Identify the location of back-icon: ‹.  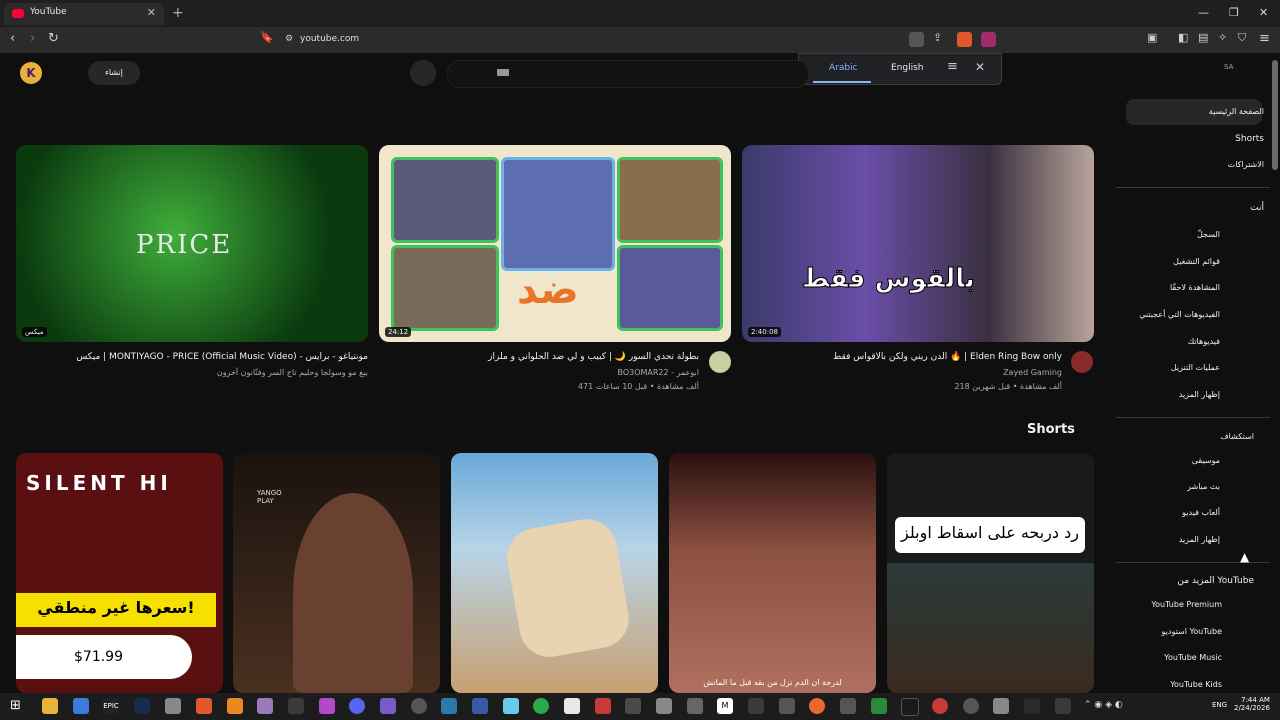
(12, 38).